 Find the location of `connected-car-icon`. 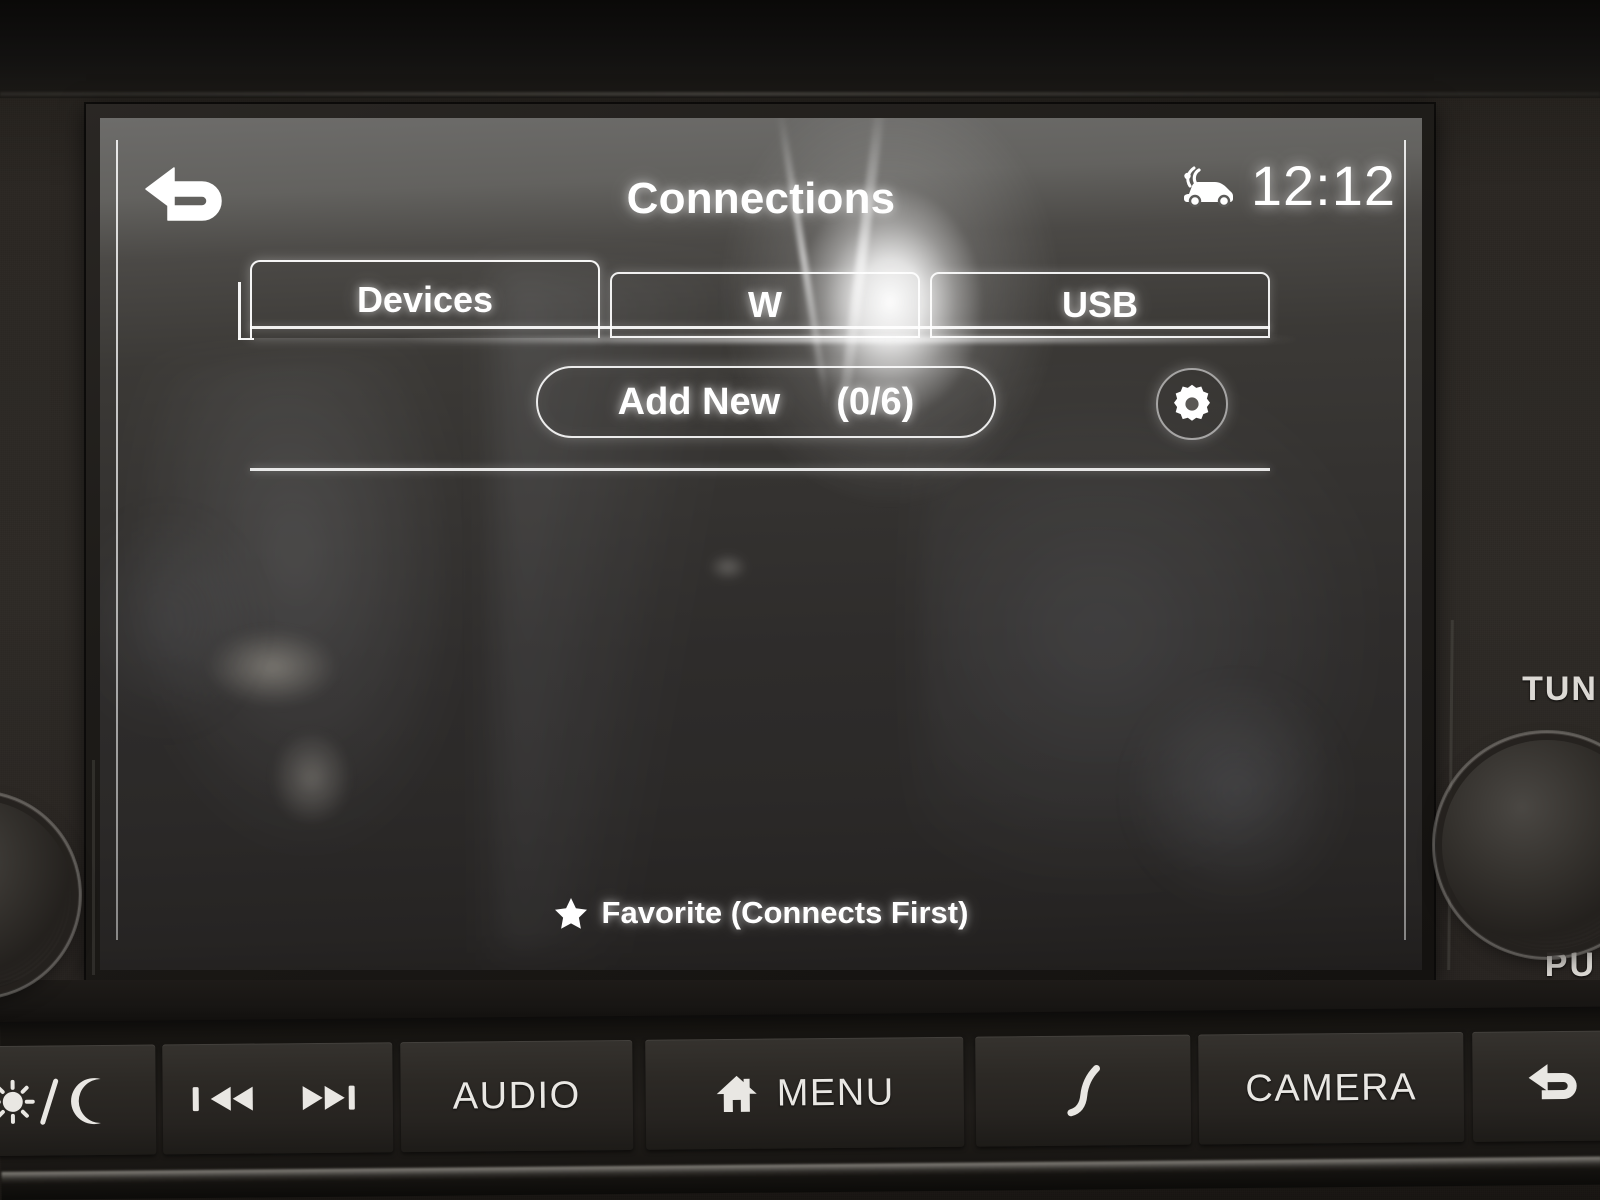

connected-car-icon is located at coordinates (1208, 186).